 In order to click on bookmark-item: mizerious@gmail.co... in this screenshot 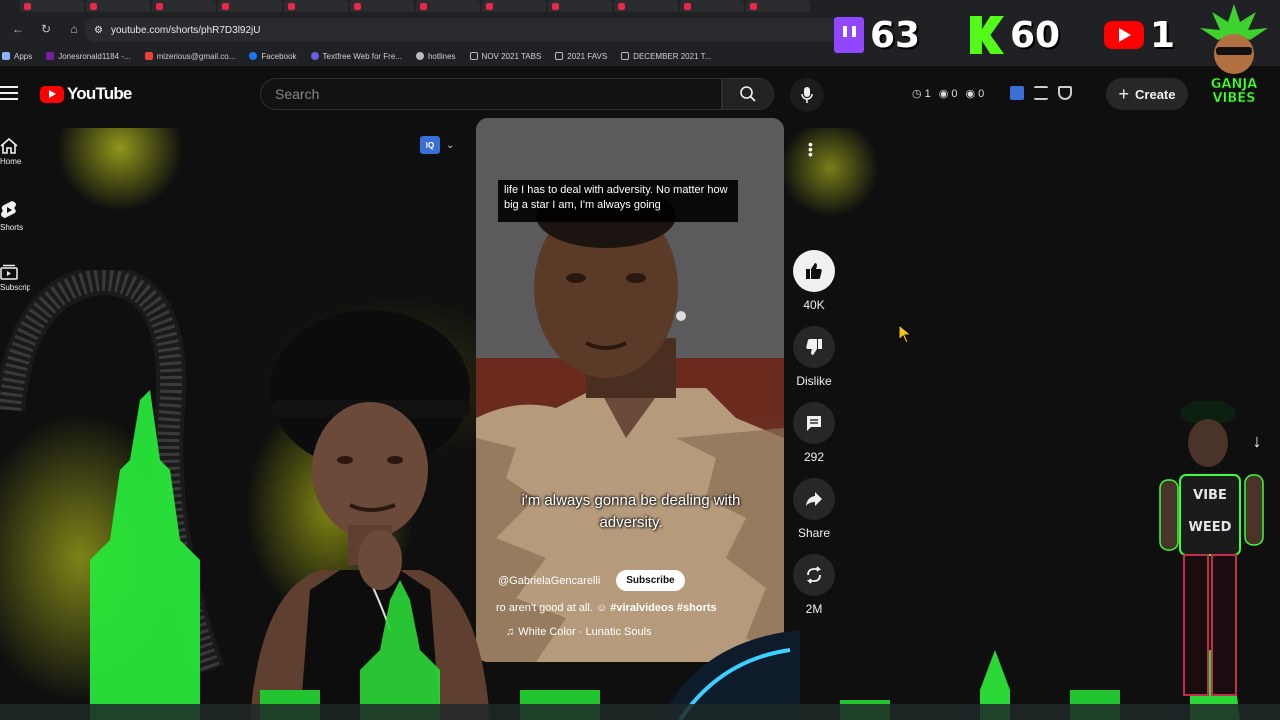, I will do `click(189, 56)`.